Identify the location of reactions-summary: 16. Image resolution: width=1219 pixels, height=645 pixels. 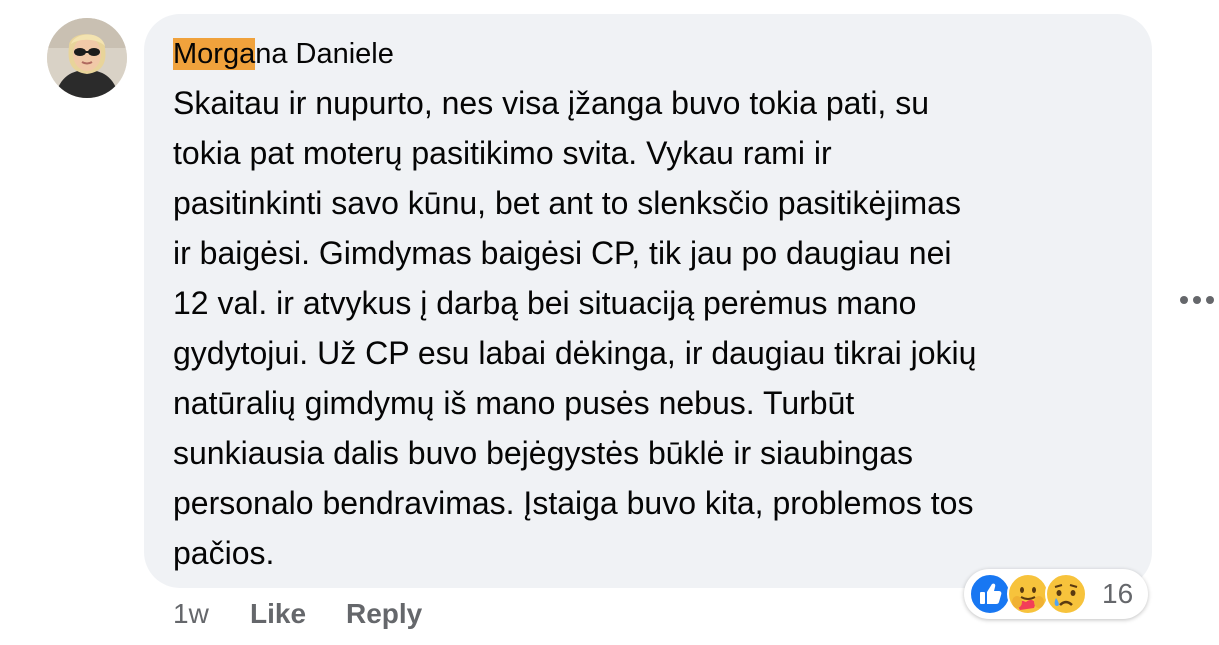
(1056, 594).